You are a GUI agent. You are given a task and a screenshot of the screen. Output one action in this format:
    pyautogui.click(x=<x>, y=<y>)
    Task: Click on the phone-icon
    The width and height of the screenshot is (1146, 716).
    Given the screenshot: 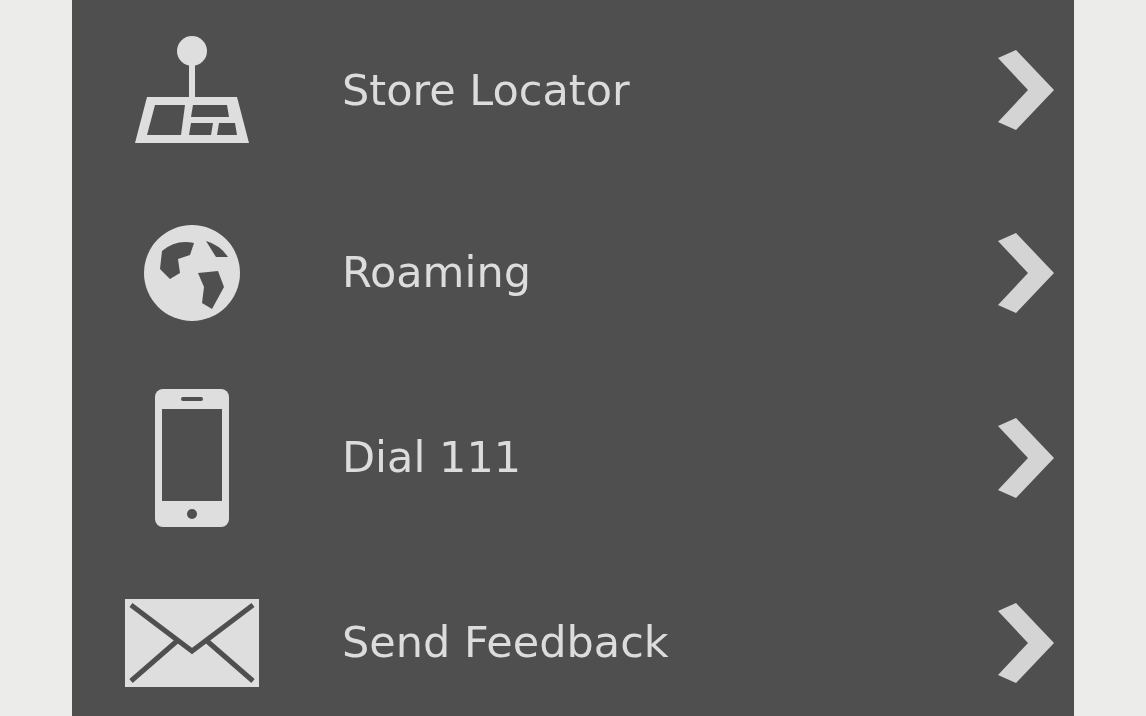 What is the action you would take?
    pyautogui.click(x=192, y=457)
    